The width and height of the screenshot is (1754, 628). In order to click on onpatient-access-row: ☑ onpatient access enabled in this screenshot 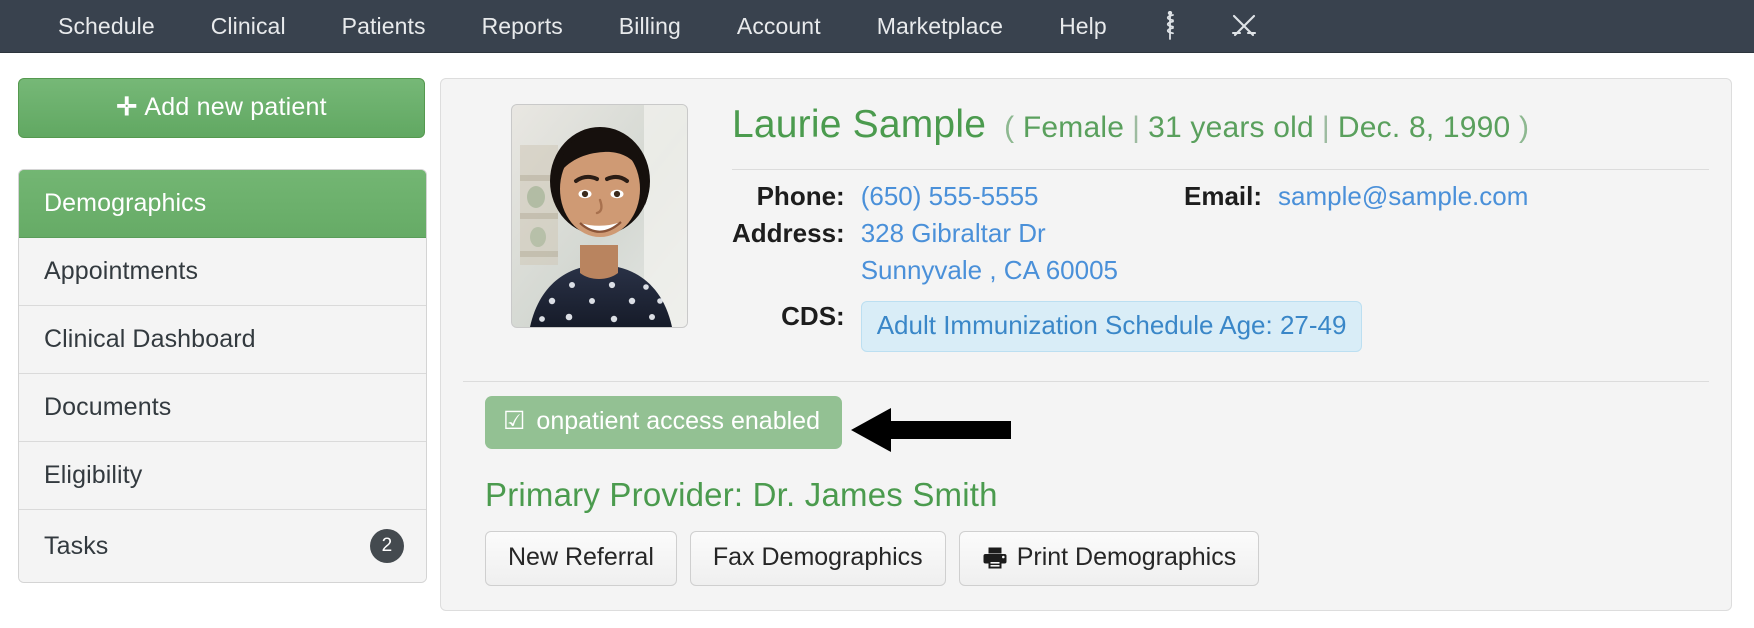, I will do `click(1086, 419)`.